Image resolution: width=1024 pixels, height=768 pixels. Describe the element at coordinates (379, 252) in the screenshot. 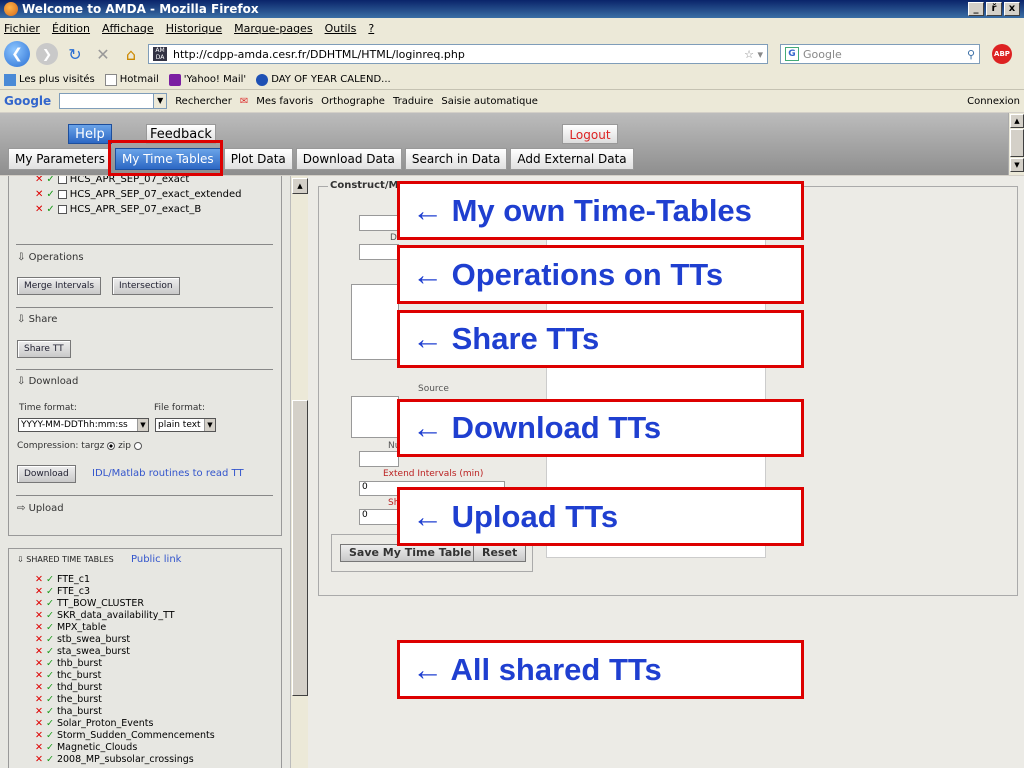

I see `date-input` at that location.